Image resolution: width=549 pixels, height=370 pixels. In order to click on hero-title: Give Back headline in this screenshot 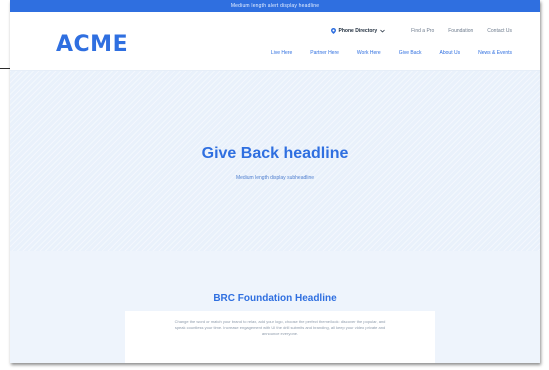, I will do `click(275, 153)`.